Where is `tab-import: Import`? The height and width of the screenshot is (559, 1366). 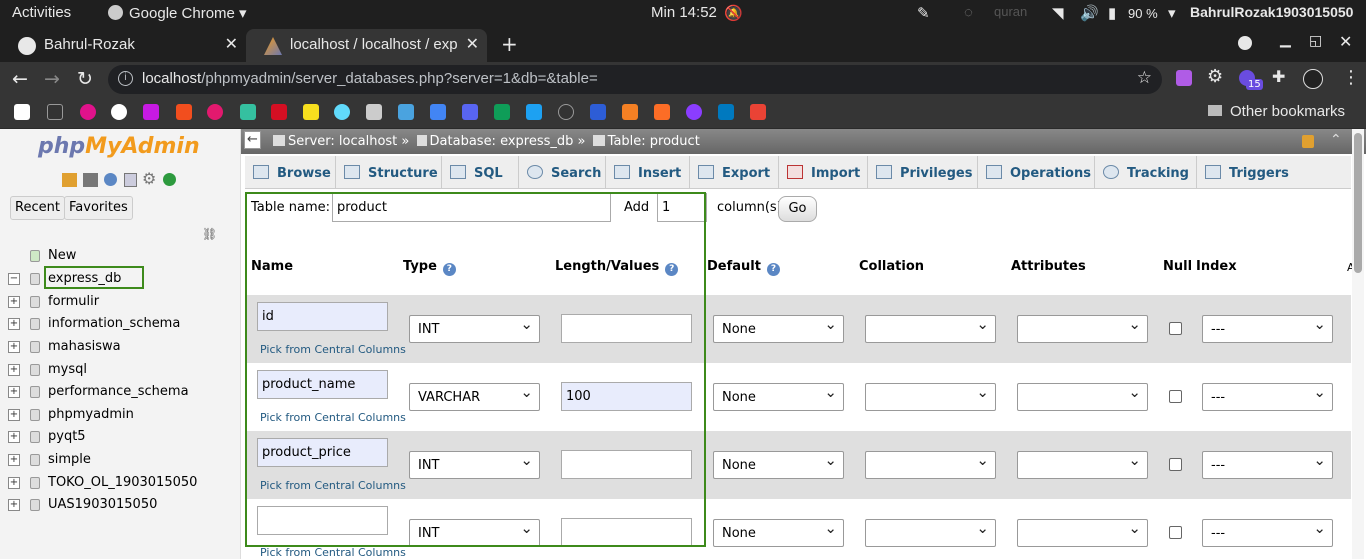 tab-import: Import is located at coordinates (823, 172).